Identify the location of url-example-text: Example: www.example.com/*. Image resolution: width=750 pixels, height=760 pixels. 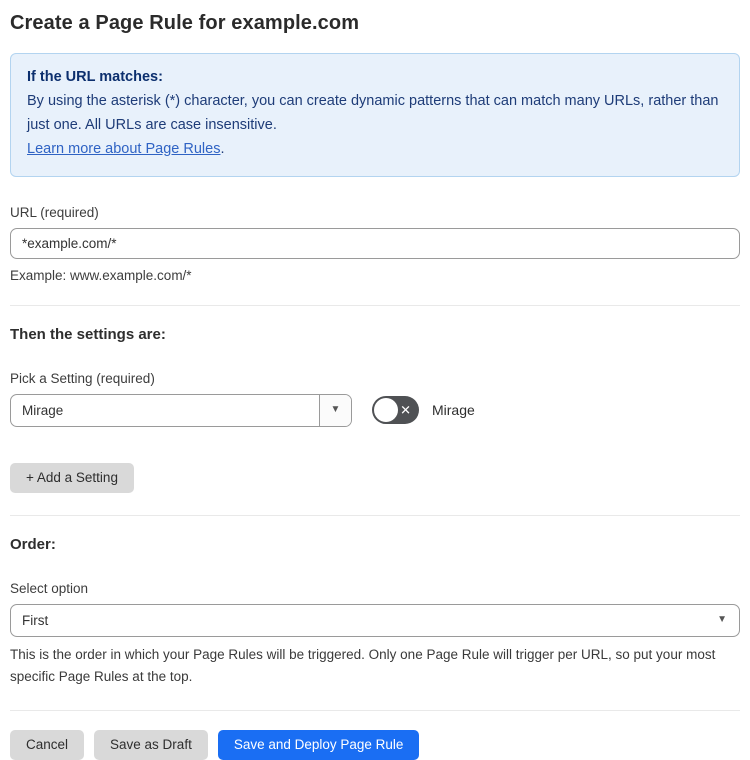
(101, 275).